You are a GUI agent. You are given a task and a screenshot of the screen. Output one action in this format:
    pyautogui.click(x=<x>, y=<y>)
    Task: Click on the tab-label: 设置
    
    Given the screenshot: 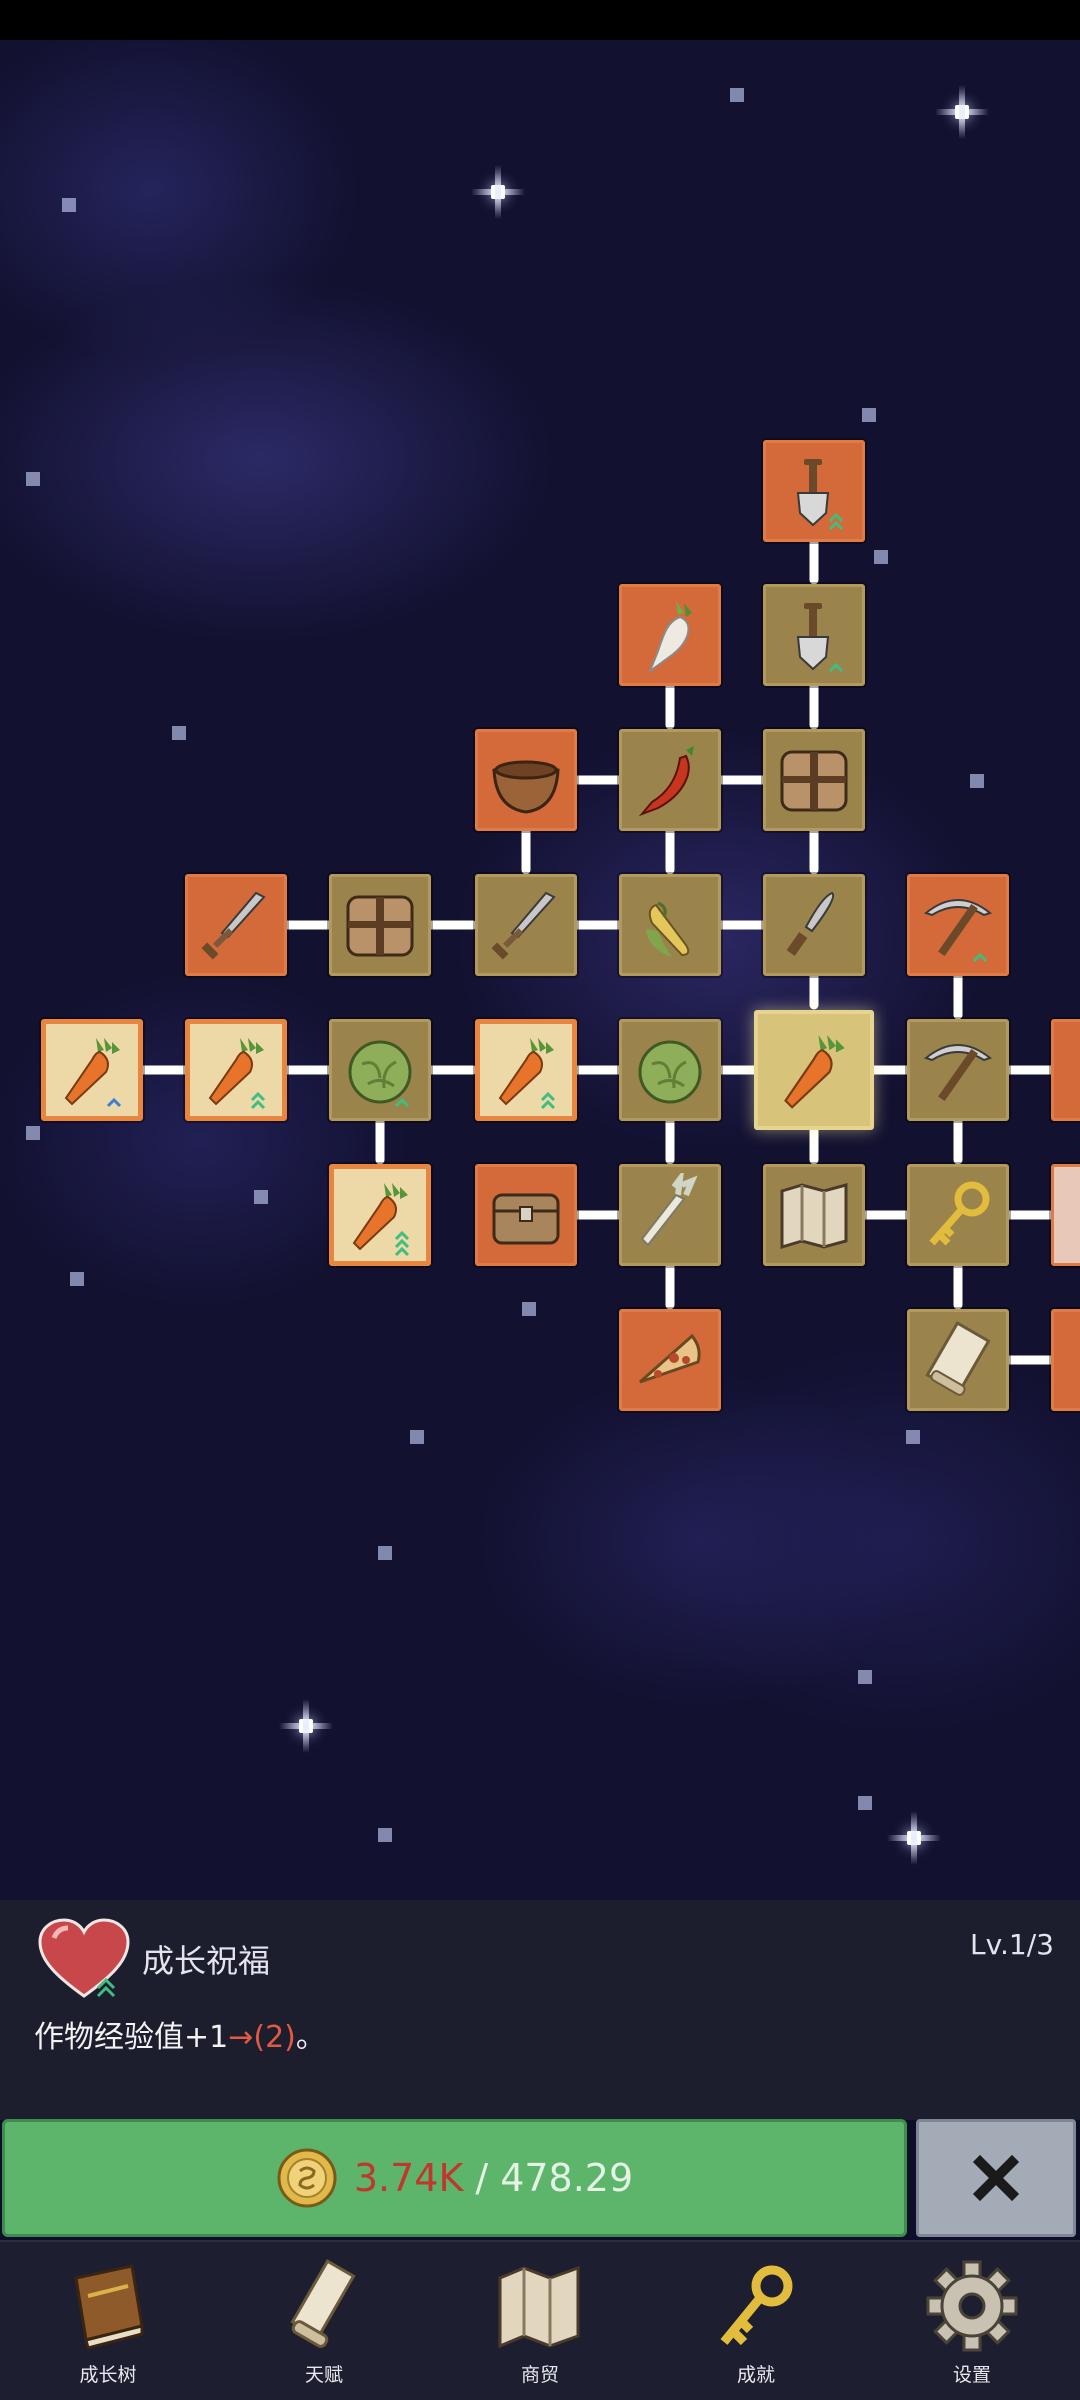 What is the action you would take?
    pyautogui.click(x=971, y=2375)
    